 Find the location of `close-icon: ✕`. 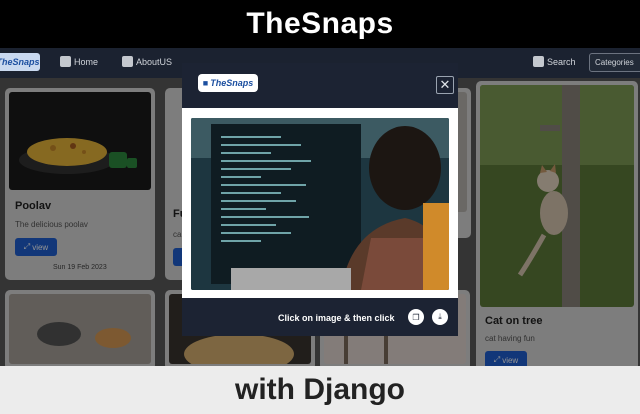

close-icon: ✕ is located at coordinates (445, 84).